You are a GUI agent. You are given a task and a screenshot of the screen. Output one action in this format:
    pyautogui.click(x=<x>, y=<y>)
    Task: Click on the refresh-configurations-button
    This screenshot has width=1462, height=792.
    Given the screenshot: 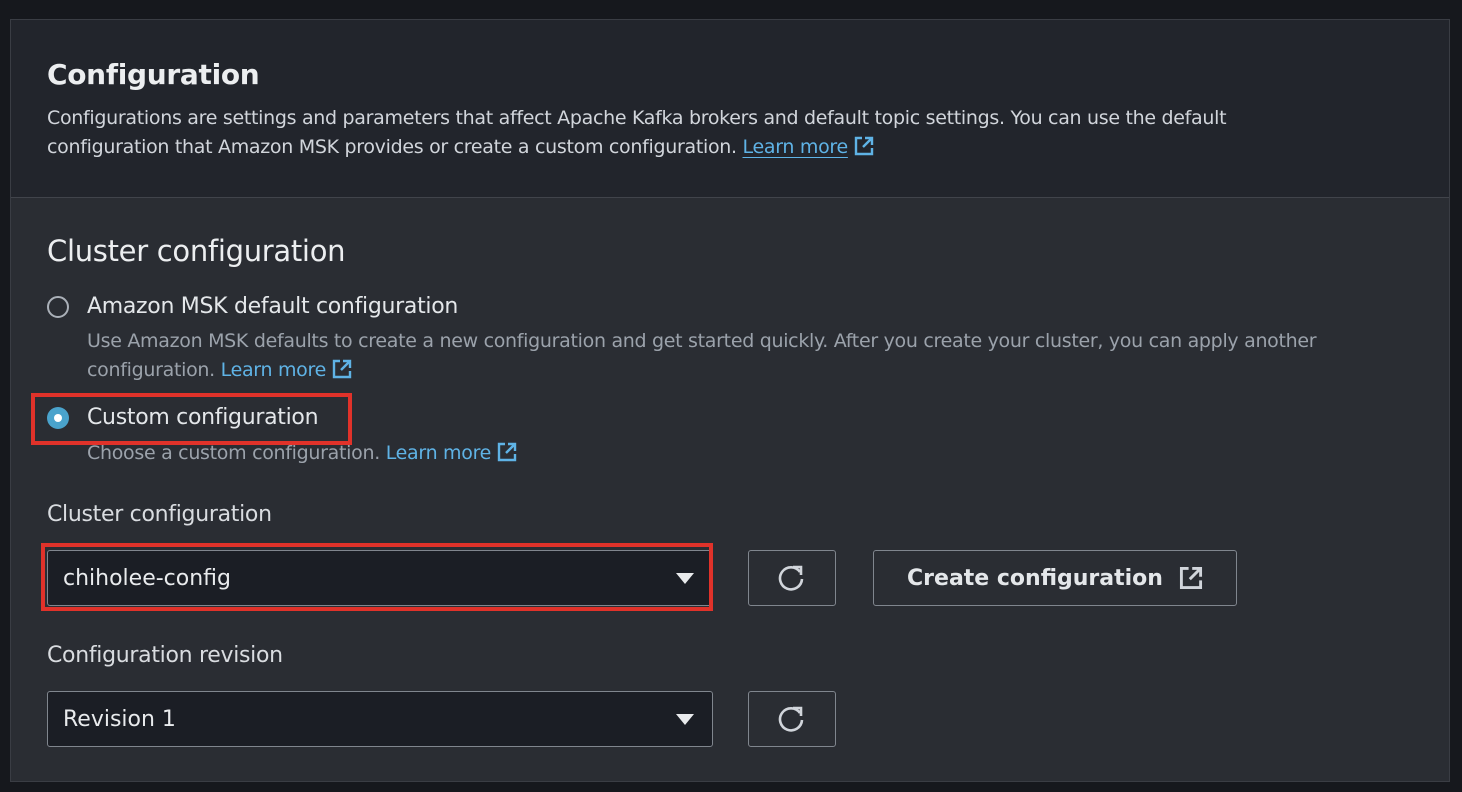 What is the action you would take?
    pyautogui.click(x=792, y=578)
    